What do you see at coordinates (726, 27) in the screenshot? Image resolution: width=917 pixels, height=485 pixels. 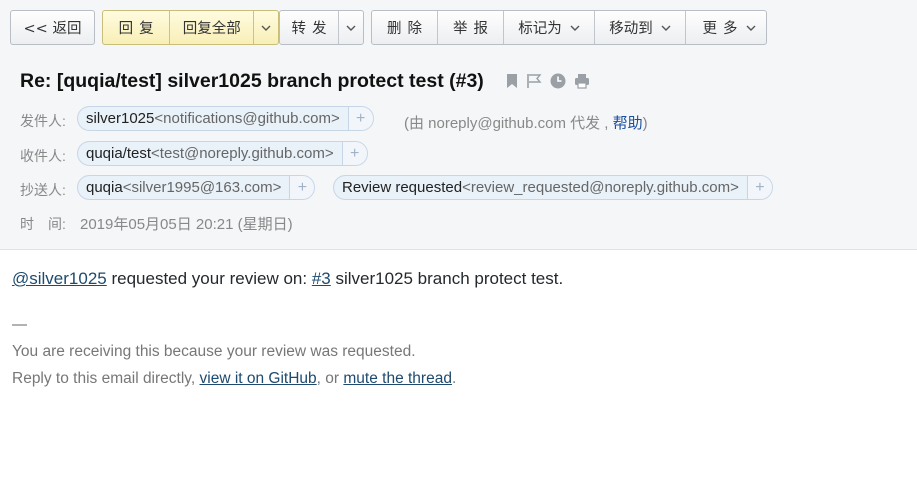 I see `more-button: 更多` at bounding box center [726, 27].